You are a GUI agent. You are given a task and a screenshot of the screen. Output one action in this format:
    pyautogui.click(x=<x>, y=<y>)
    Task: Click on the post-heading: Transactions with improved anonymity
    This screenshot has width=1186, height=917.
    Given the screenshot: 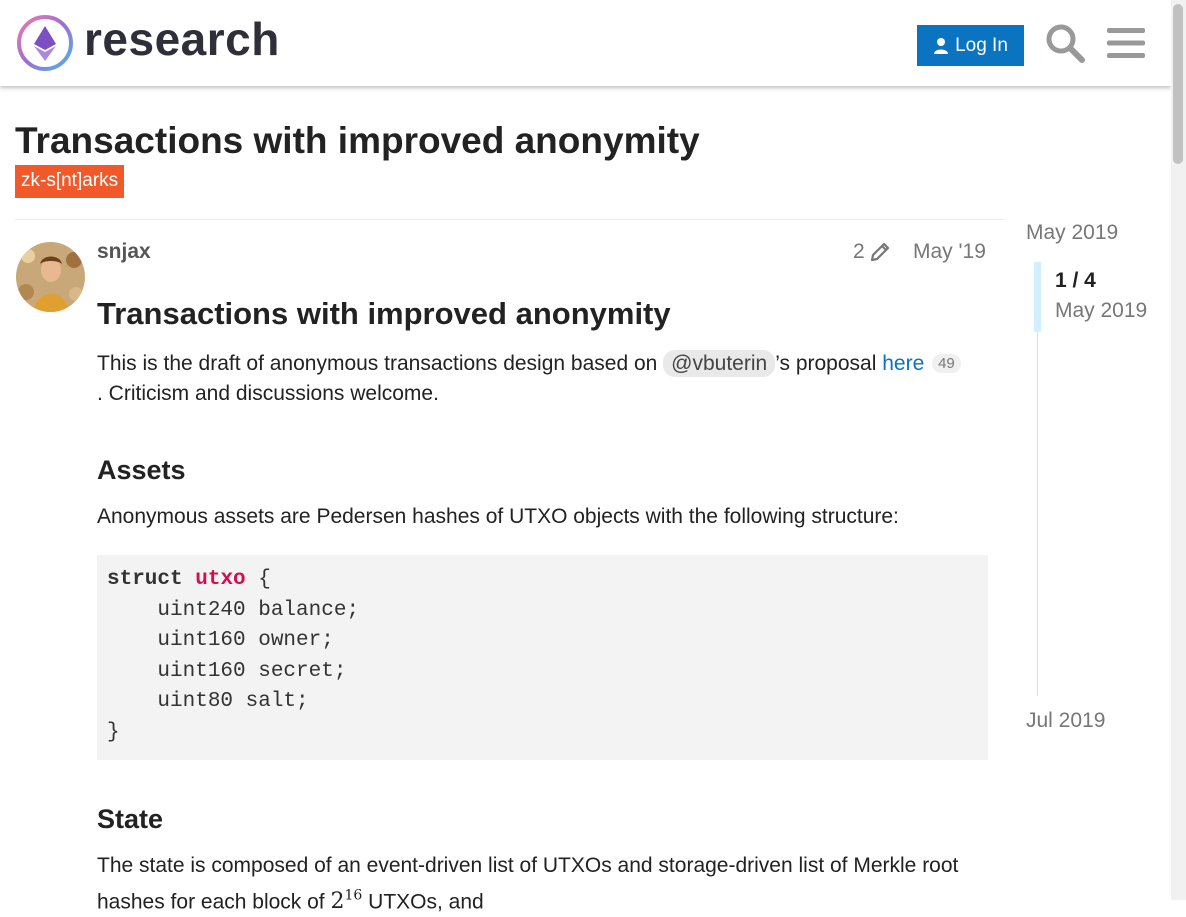 What is the action you would take?
    pyautogui.click(x=384, y=313)
    